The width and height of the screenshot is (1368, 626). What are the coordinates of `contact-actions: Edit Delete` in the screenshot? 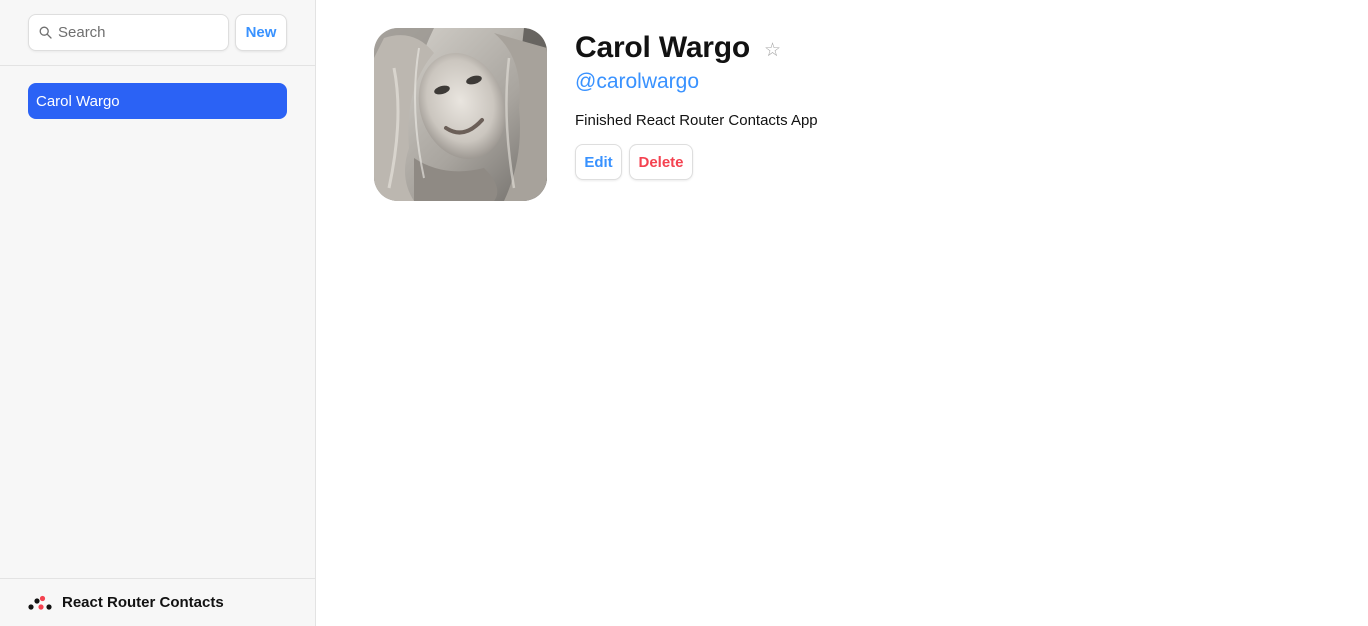 It's located at (696, 162).